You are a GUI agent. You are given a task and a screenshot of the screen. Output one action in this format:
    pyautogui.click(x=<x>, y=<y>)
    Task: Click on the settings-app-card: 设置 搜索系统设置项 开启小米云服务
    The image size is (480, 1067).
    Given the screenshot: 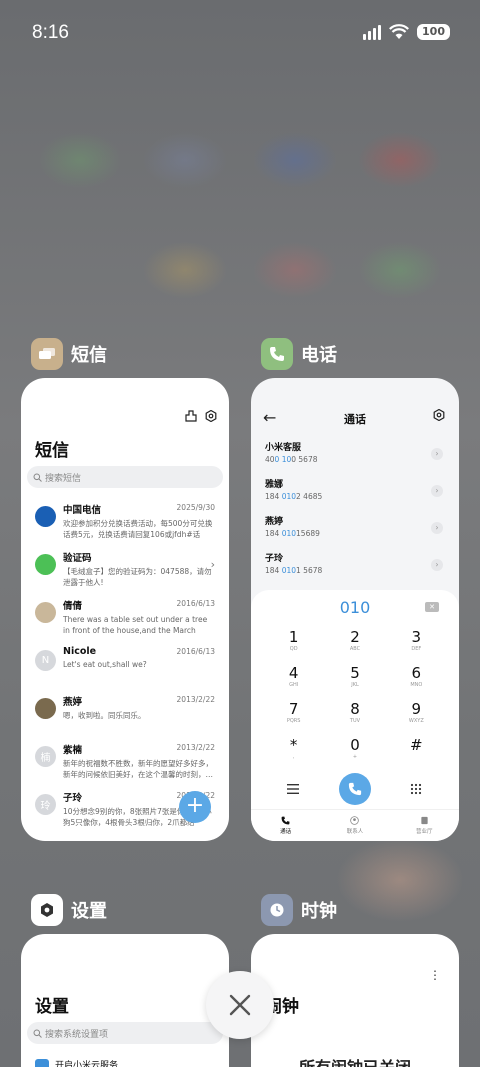 What is the action you would take?
    pyautogui.click(x=125, y=1000)
    